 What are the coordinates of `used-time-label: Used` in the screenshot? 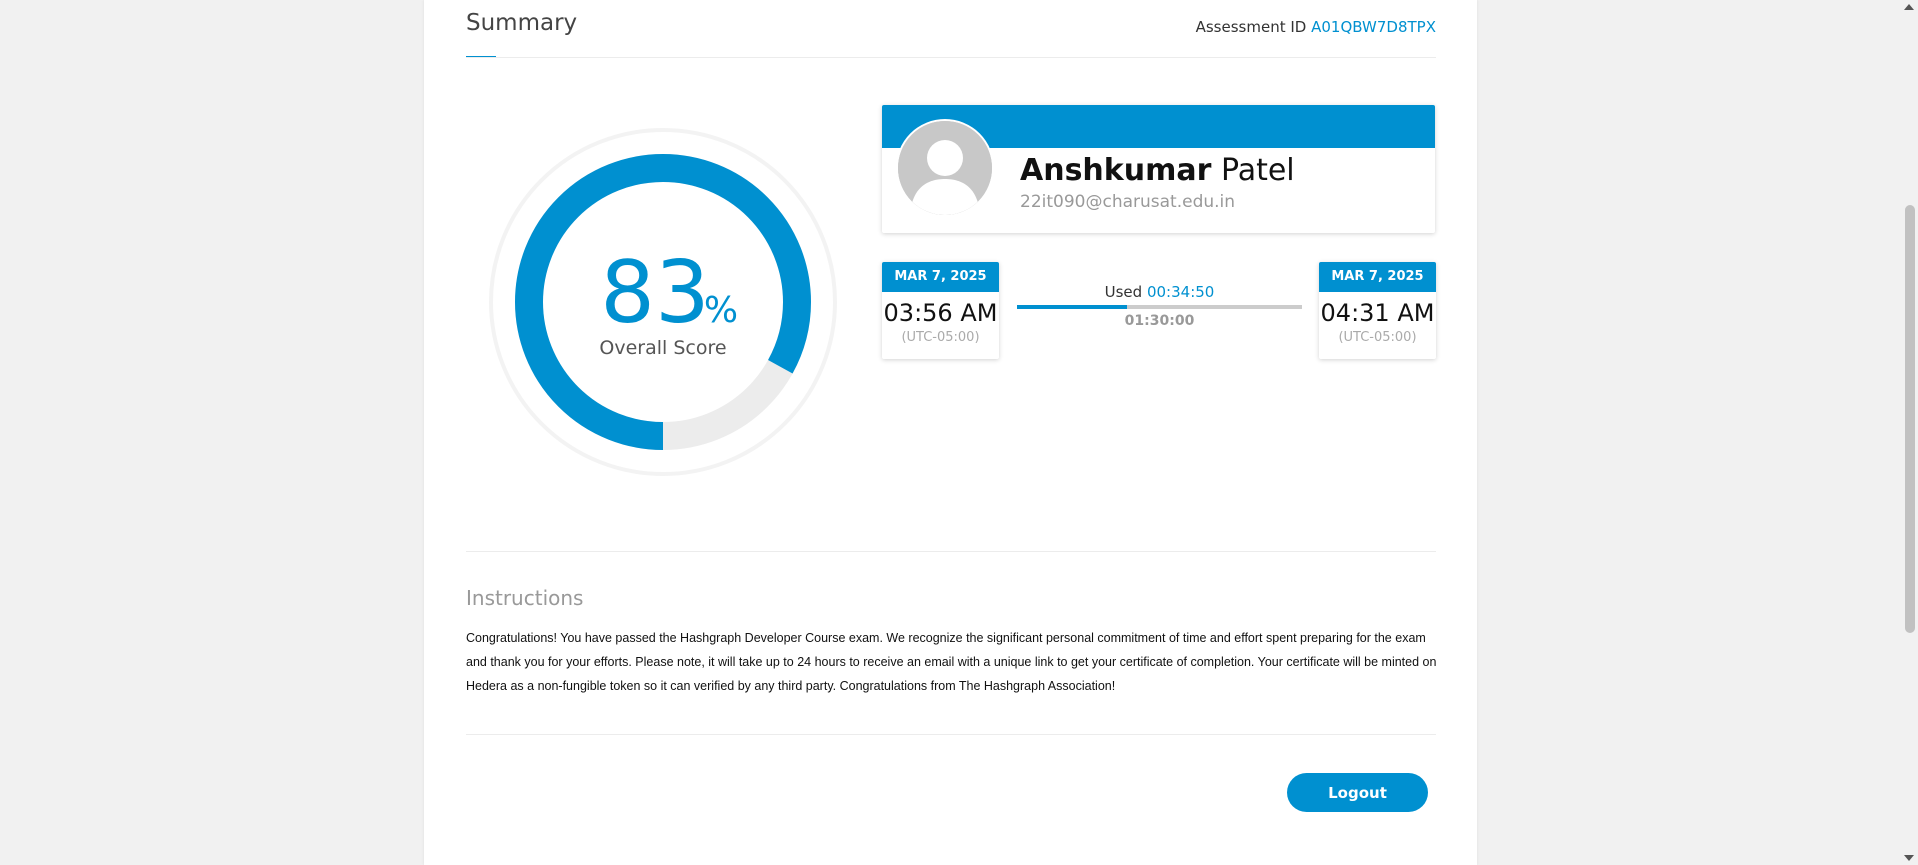 It's located at (1123, 292).